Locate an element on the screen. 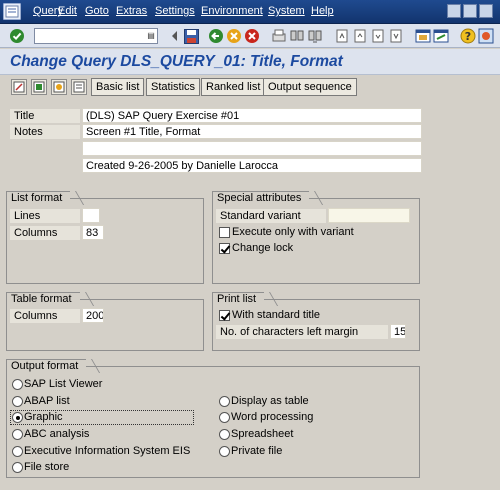  menu-help: Help is located at coordinates (322, 11).